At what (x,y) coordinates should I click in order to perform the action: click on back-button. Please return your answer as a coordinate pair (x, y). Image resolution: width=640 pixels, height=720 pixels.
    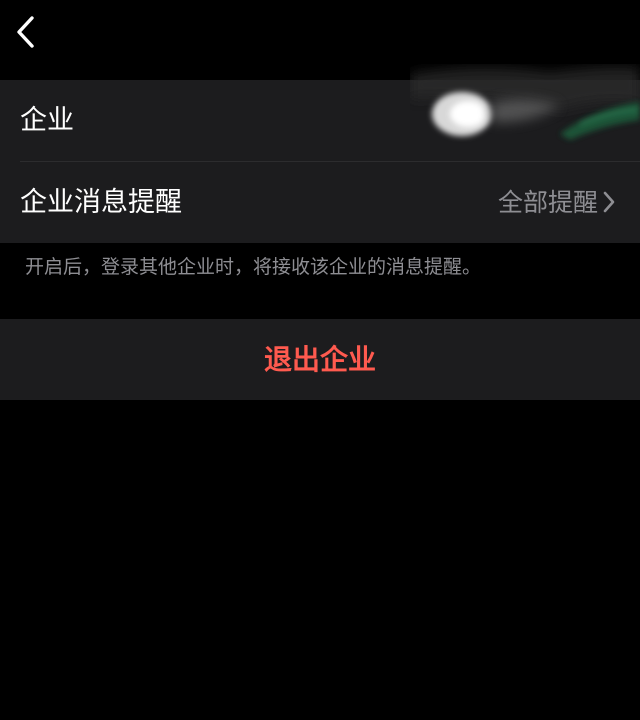
    Looking at the image, I should click on (26, 32).